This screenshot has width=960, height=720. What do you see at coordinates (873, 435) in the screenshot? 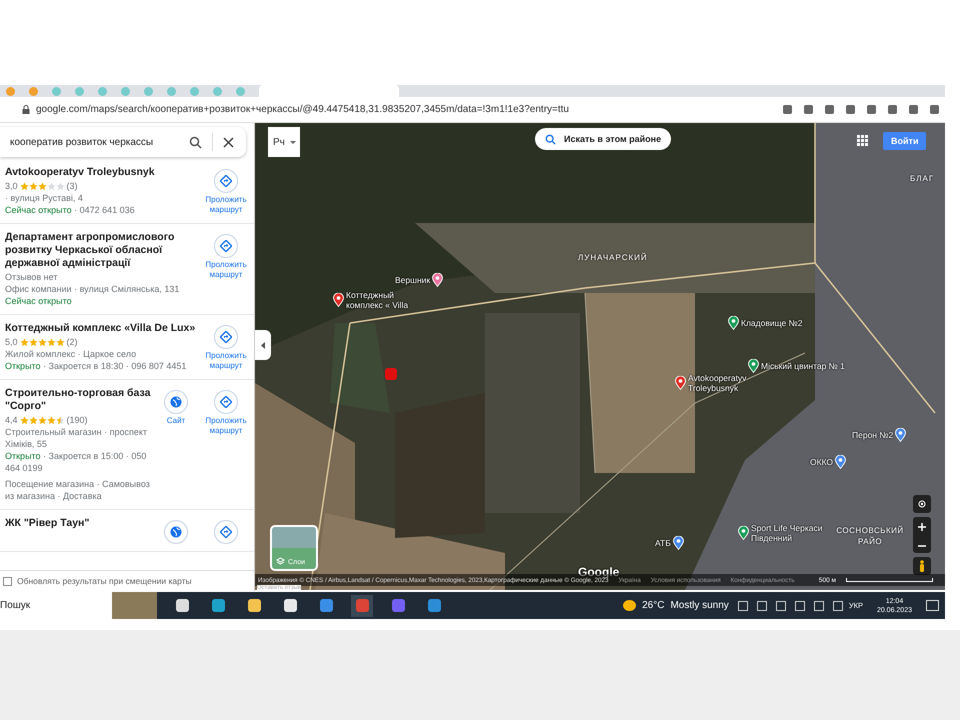
I see `place-label: Перон №2` at bounding box center [873, 435].